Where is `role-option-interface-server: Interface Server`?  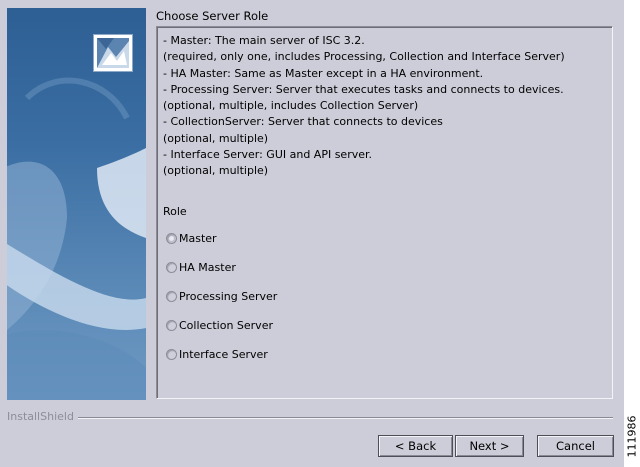 role-option-interface-server: Interface Server is located at coordinates (217, 354).